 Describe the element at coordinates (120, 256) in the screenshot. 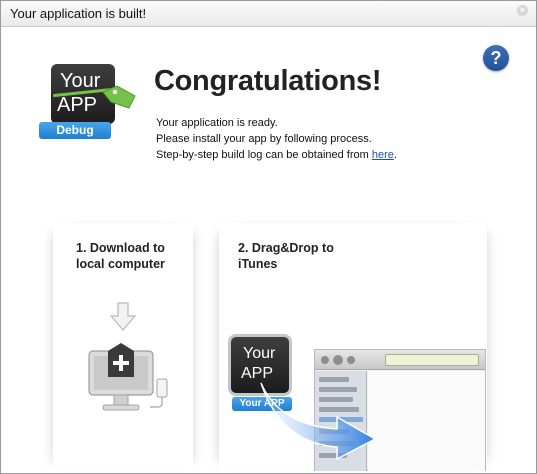

I see `step-1-title: 1. Download to local computer` at that location.